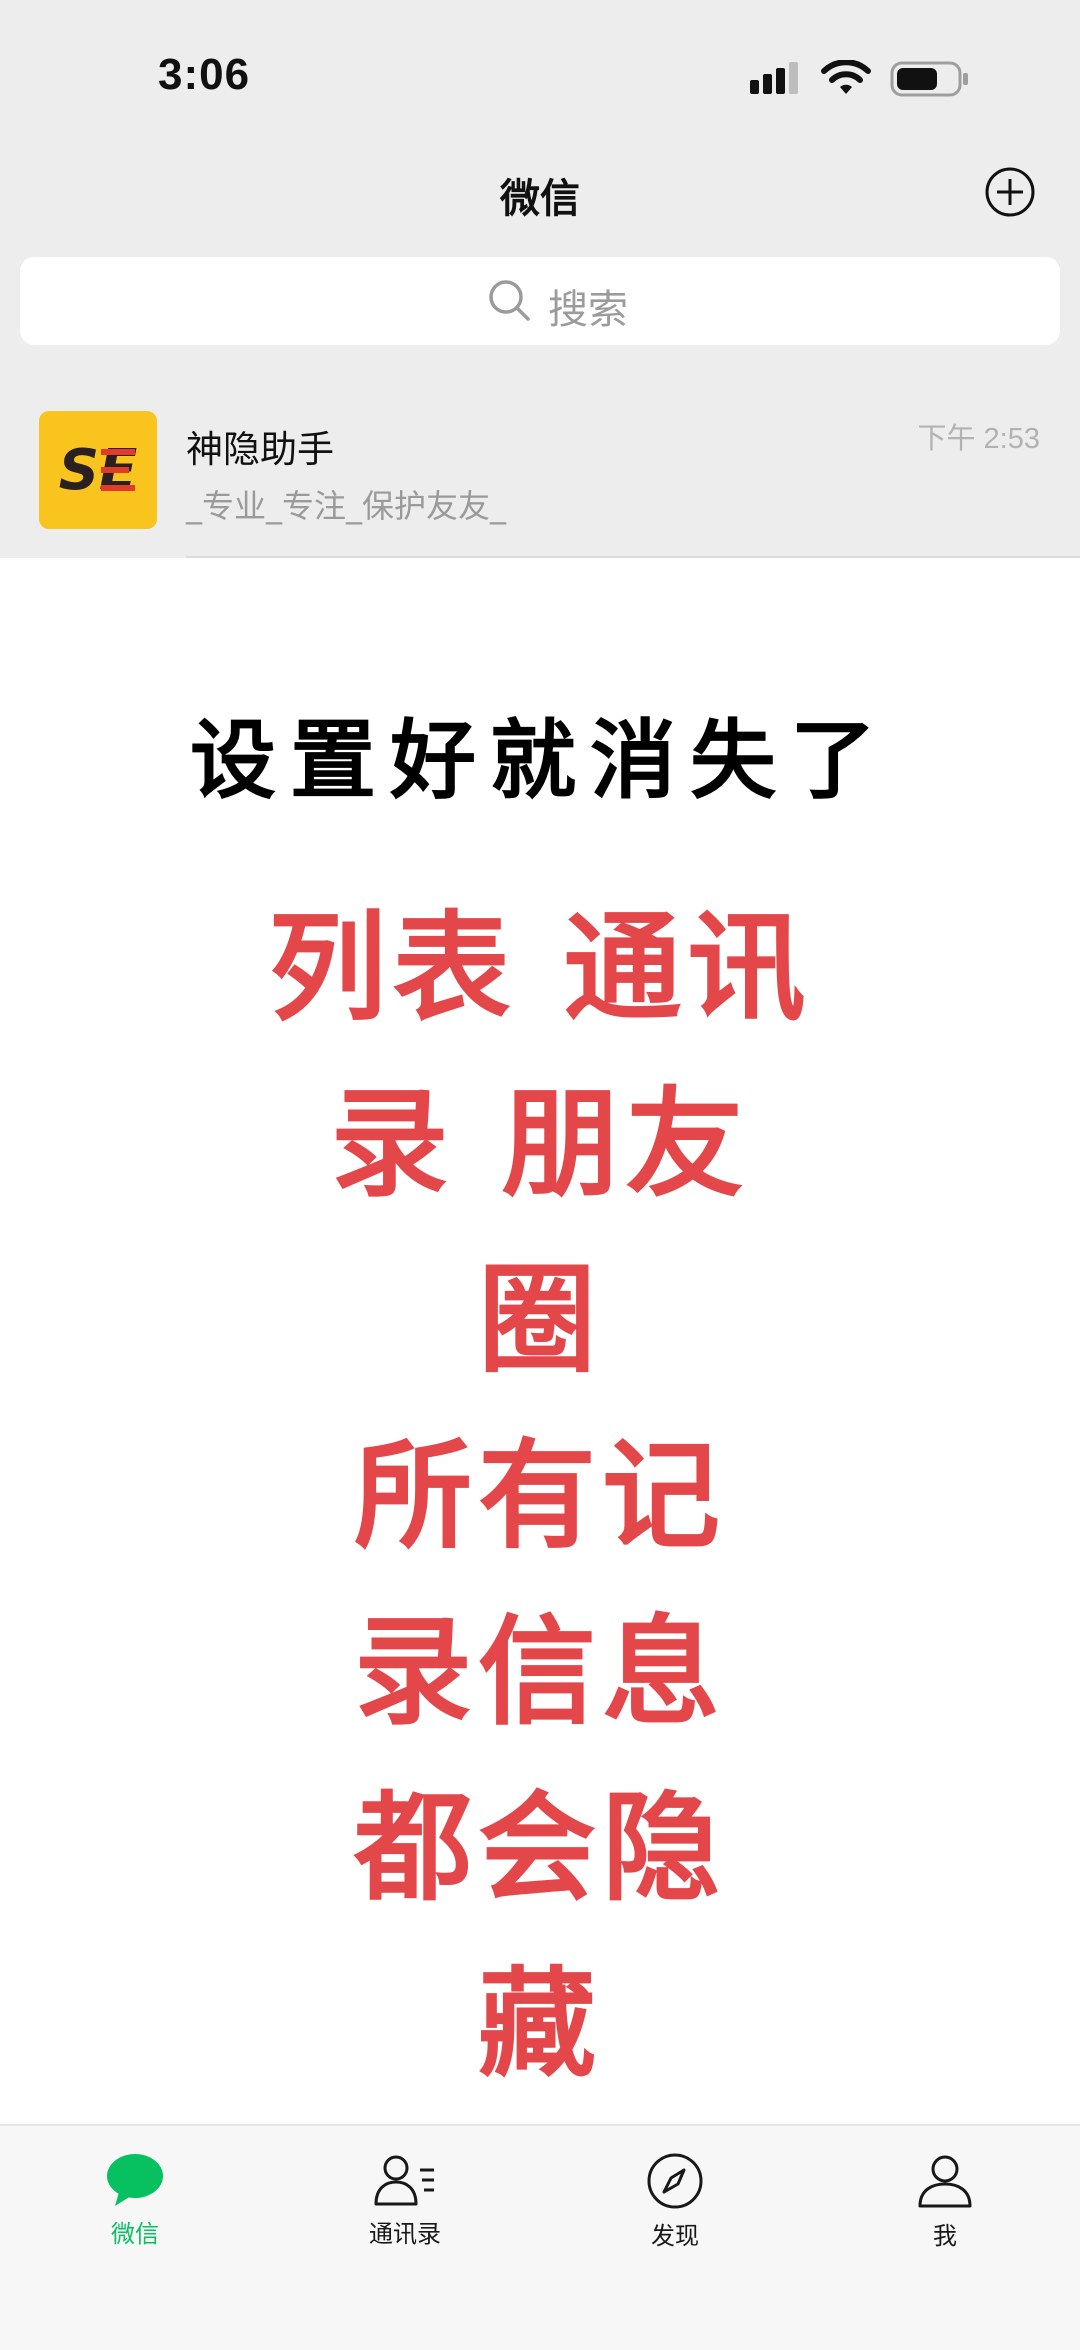 The image size is (1080, 2350). Describe the element at coordinates (540, 968) in the screenshot. I see `promo-line: 列表 通讯` at that location.